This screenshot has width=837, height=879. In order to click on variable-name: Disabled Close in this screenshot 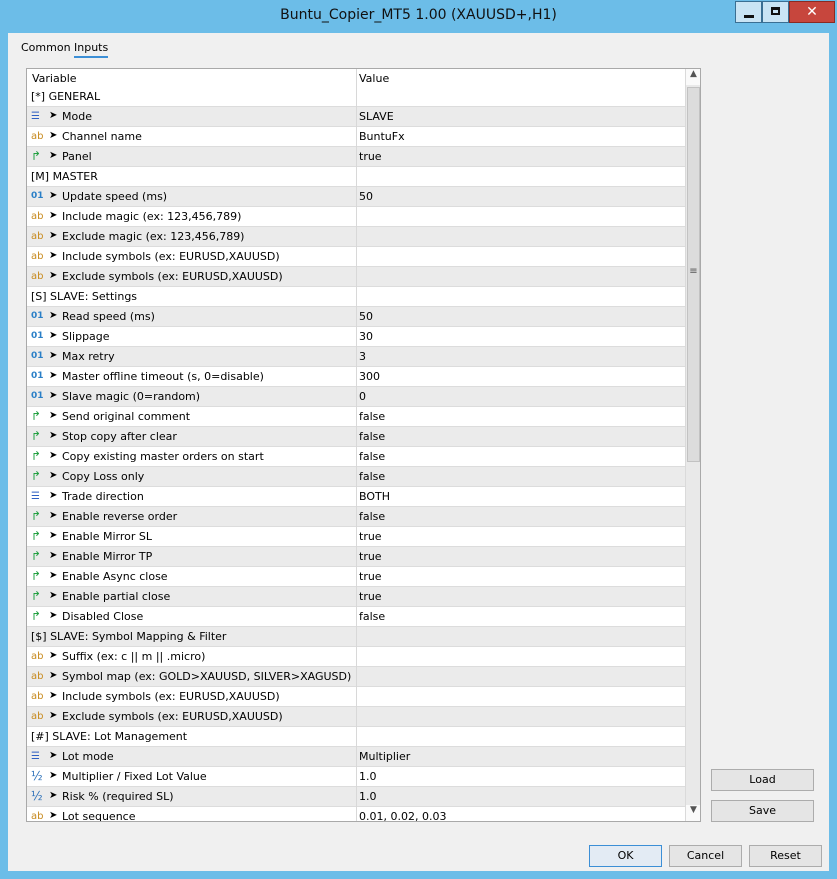, I will do `click(103, 616)`.